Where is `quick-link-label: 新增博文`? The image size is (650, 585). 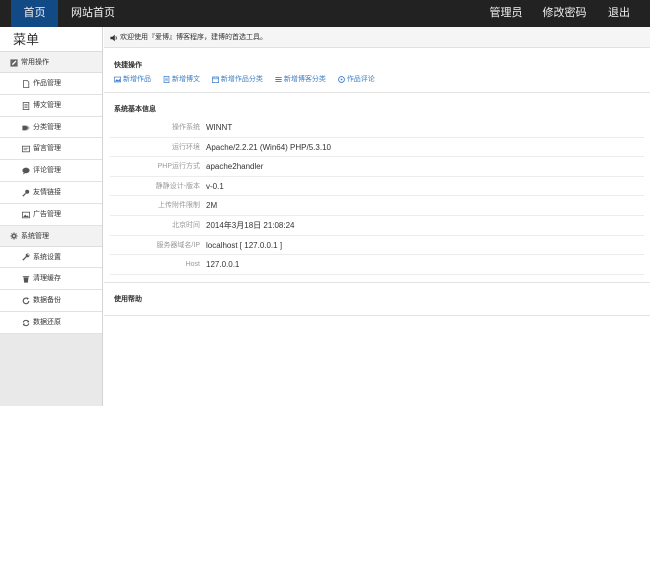
quick-link-label: 新增博文 is located at coordinates (185, 79).